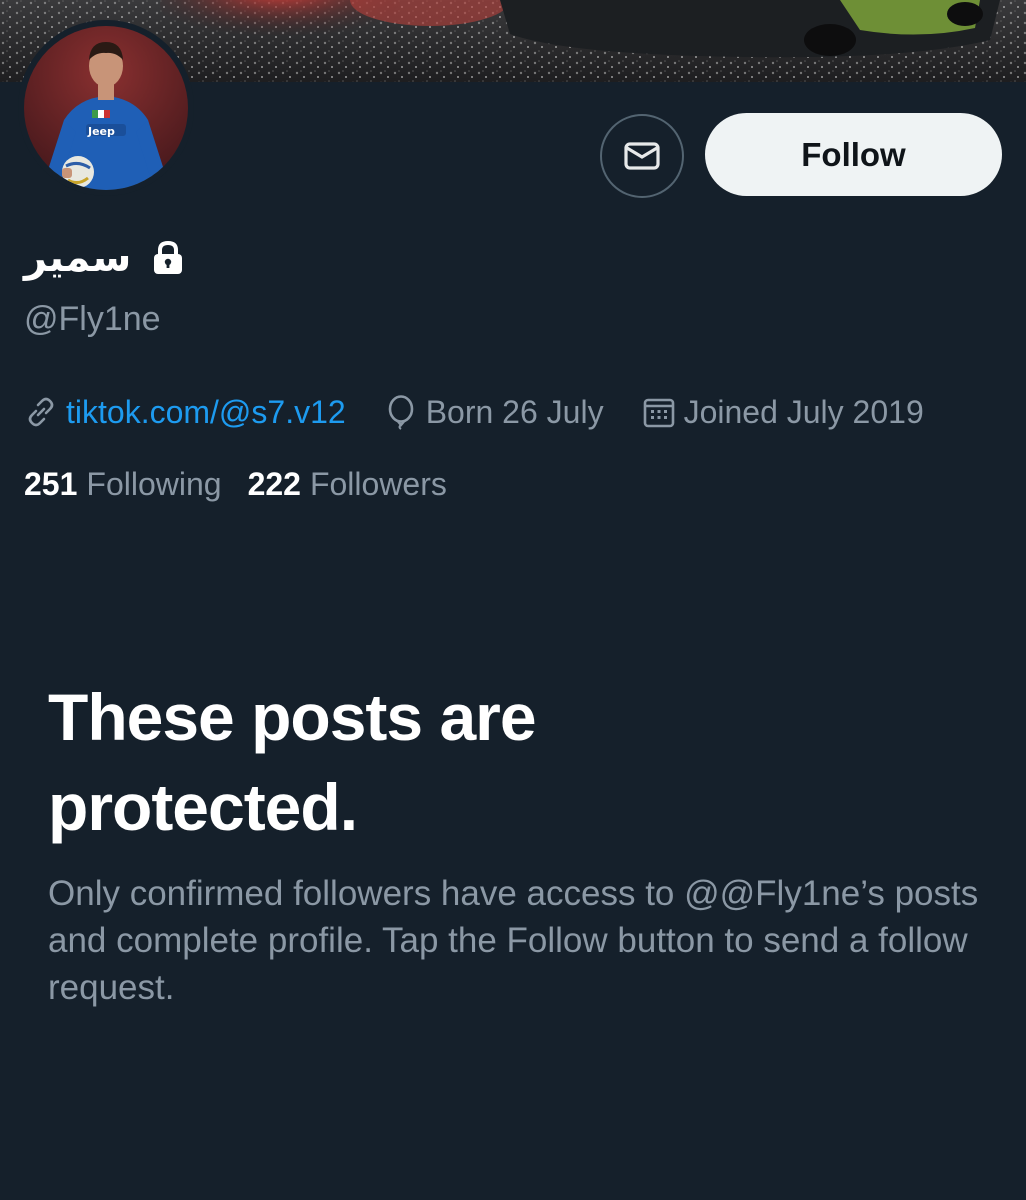 This screenshot has height=1200, width=1026. Describe the element at coordinates (78, 258) in the screenshot. I see `display-name: سمير` at that location.